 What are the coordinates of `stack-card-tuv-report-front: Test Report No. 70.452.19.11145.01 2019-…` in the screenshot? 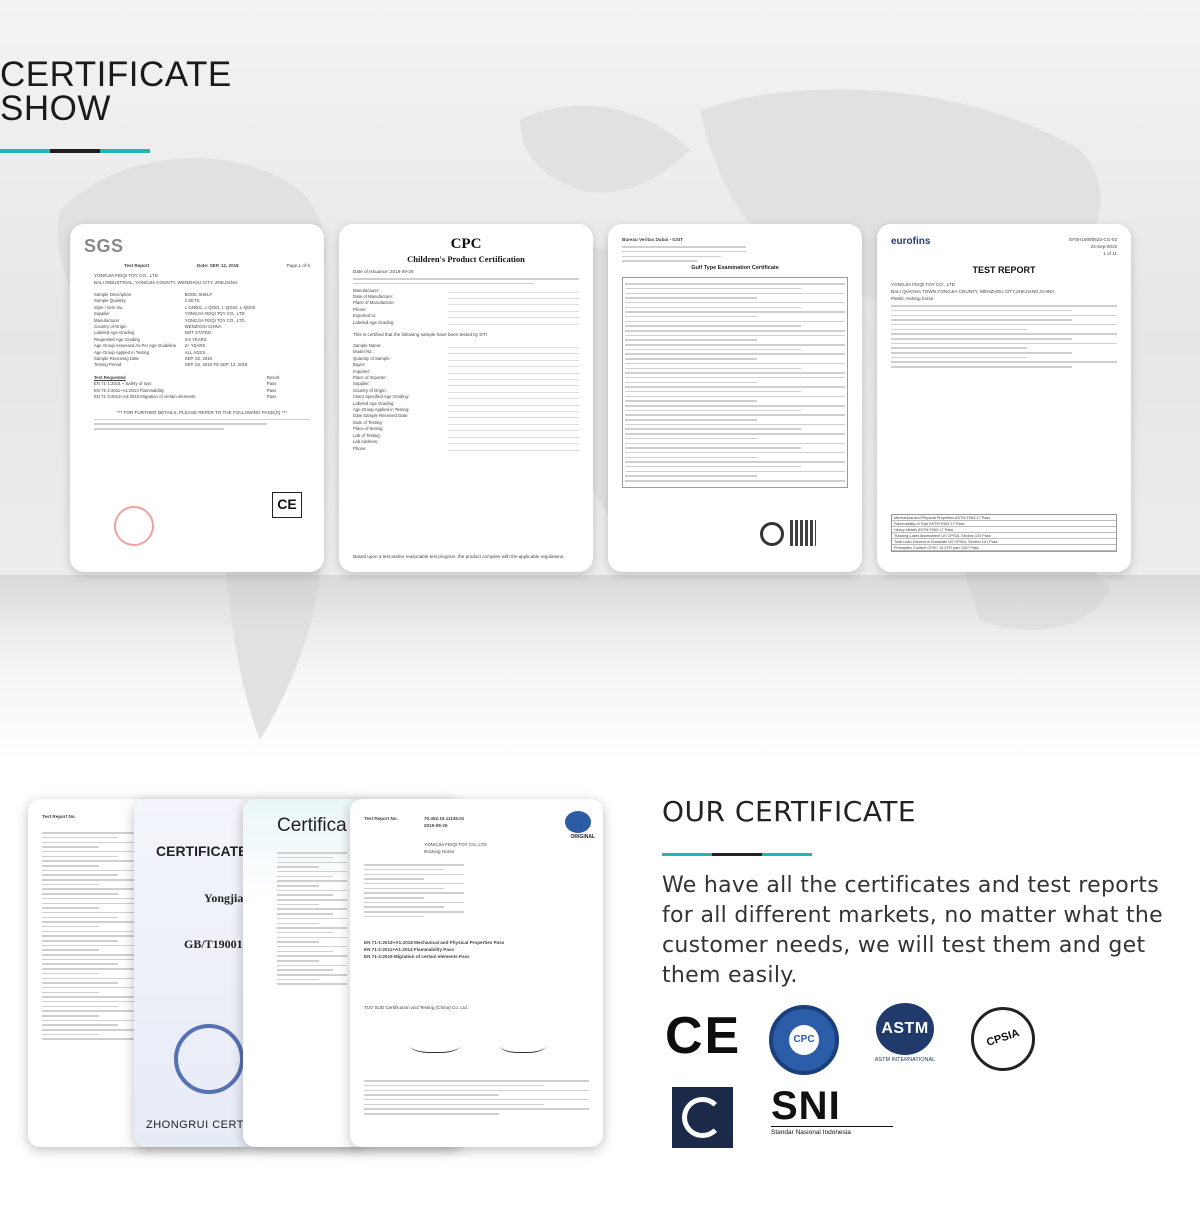 It's located at (476, 973).